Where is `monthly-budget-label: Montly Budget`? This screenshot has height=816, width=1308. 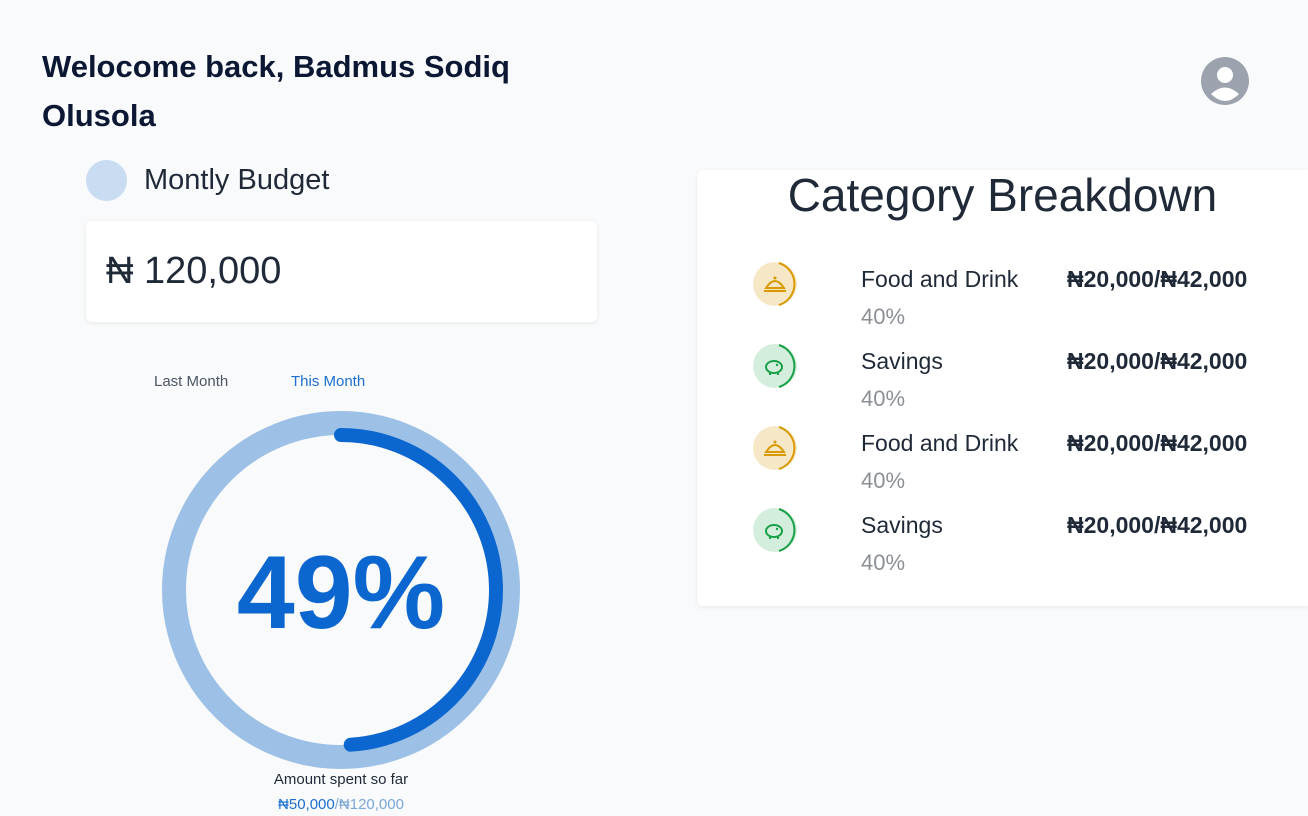 monthly-budget-label: Montly Budget is located at coordinates (237, 179).